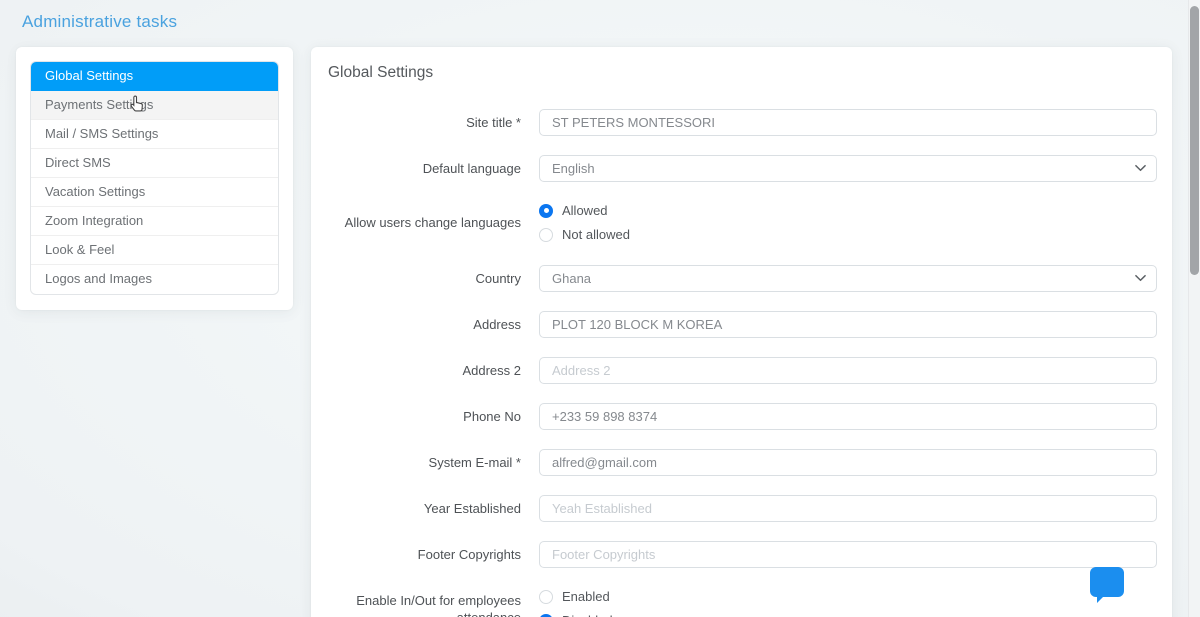 The width and height of the screenshot is (1200, 617). What do you see at coordinates (848, 554) in the screenshot?
I see `footer-copyrights-input` at bounding box center [848, 554].